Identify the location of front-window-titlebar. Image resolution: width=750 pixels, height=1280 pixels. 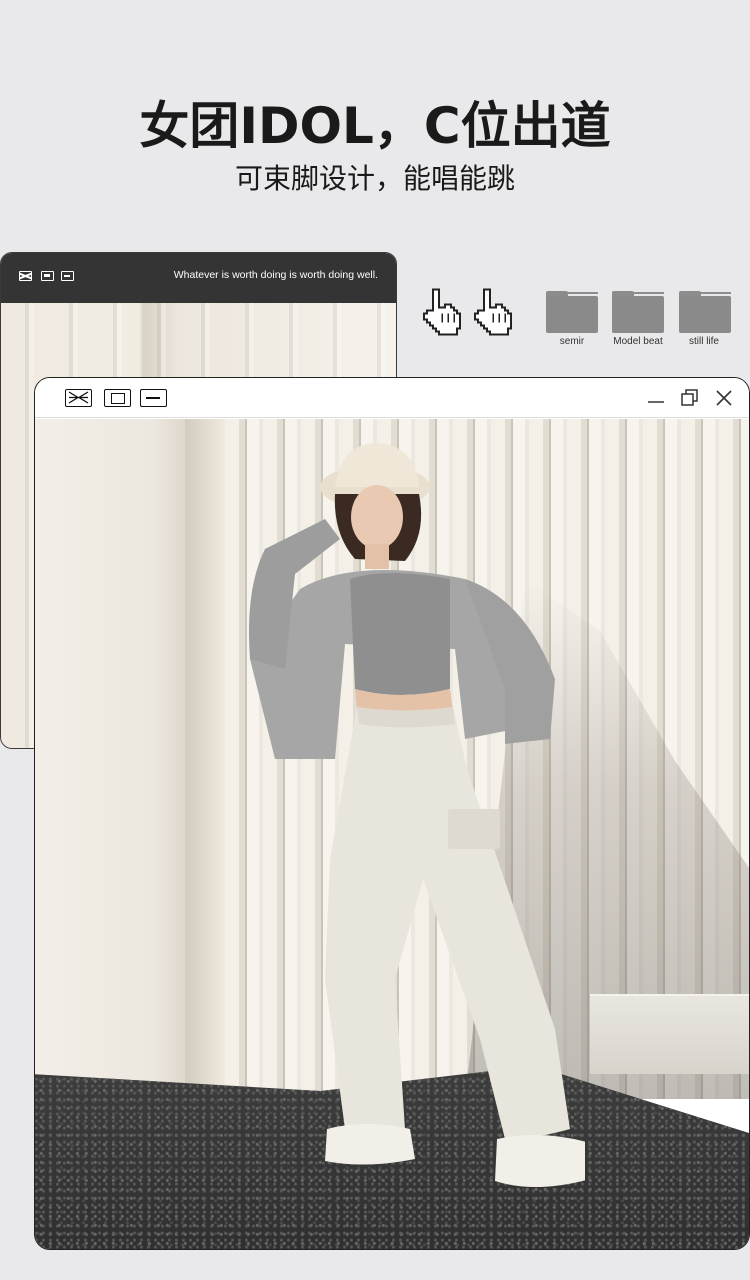
(392, 398).